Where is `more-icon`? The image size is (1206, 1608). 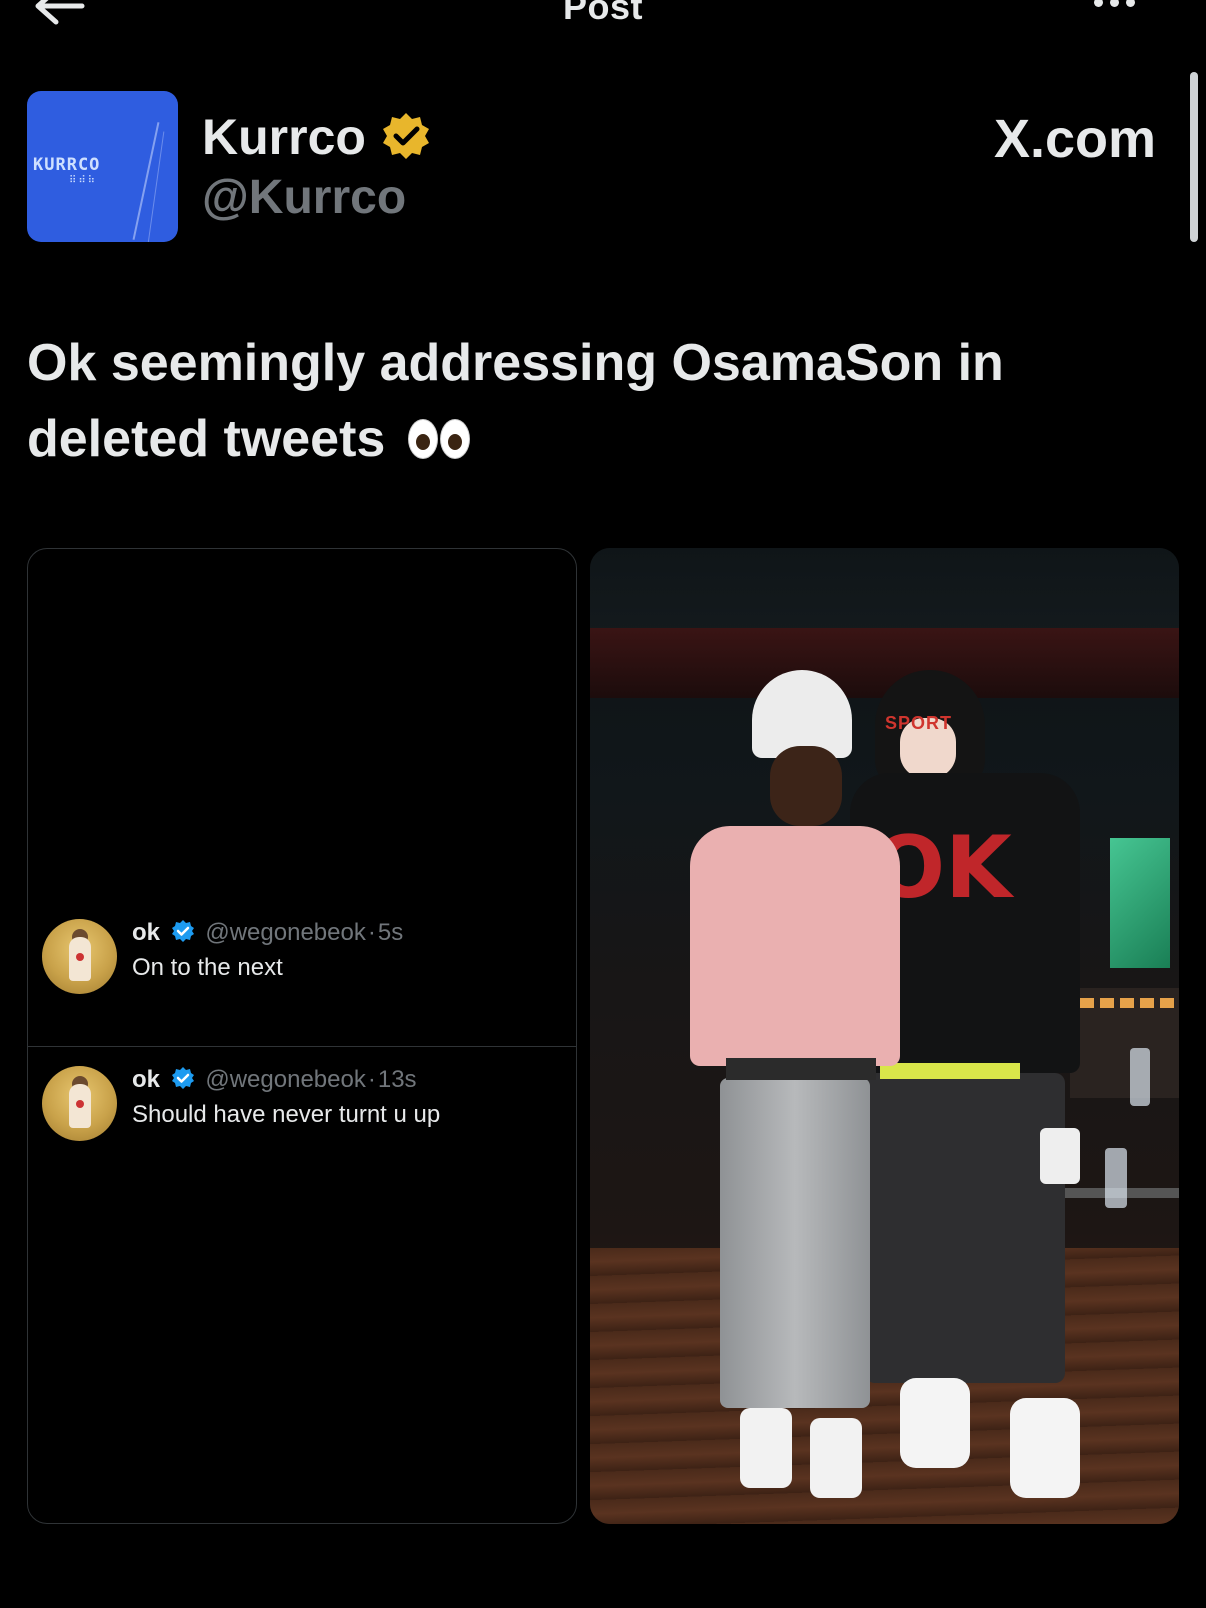 more-icon is located at coordinates (1124, 7).